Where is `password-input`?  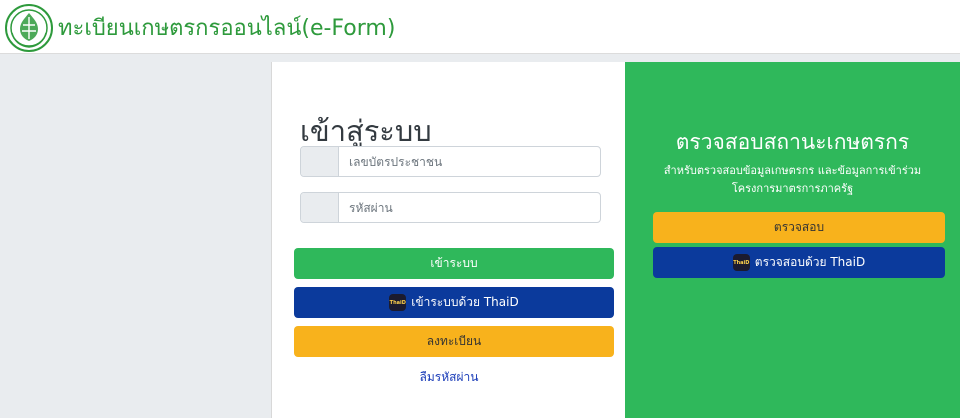
password-input is located at coordinates (469, 207).